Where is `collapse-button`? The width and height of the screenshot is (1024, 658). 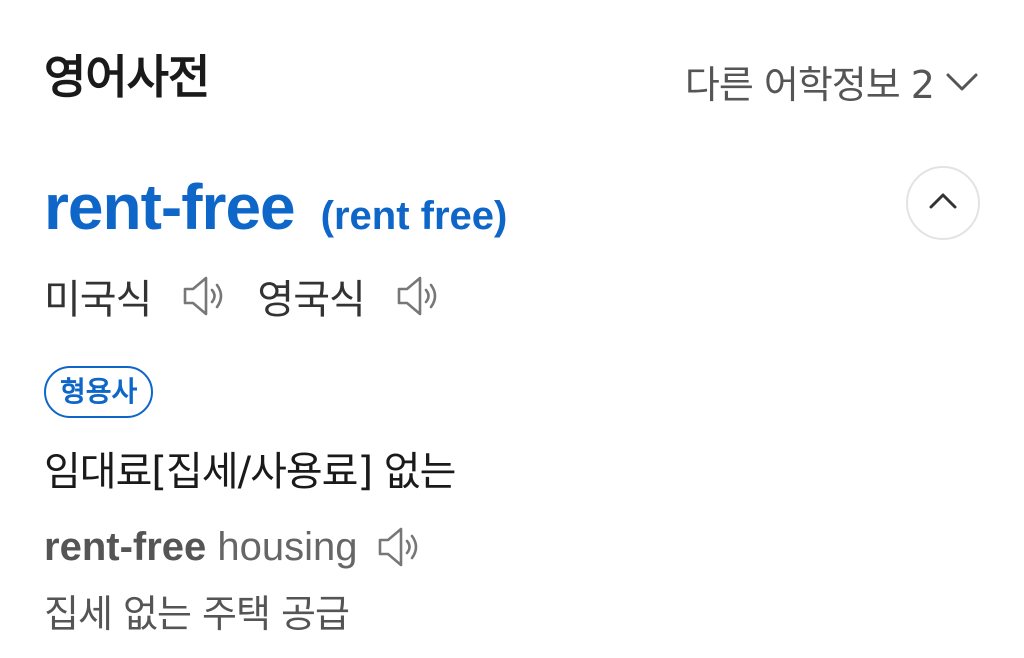
collapse-button is located at coordinates (943, 203).